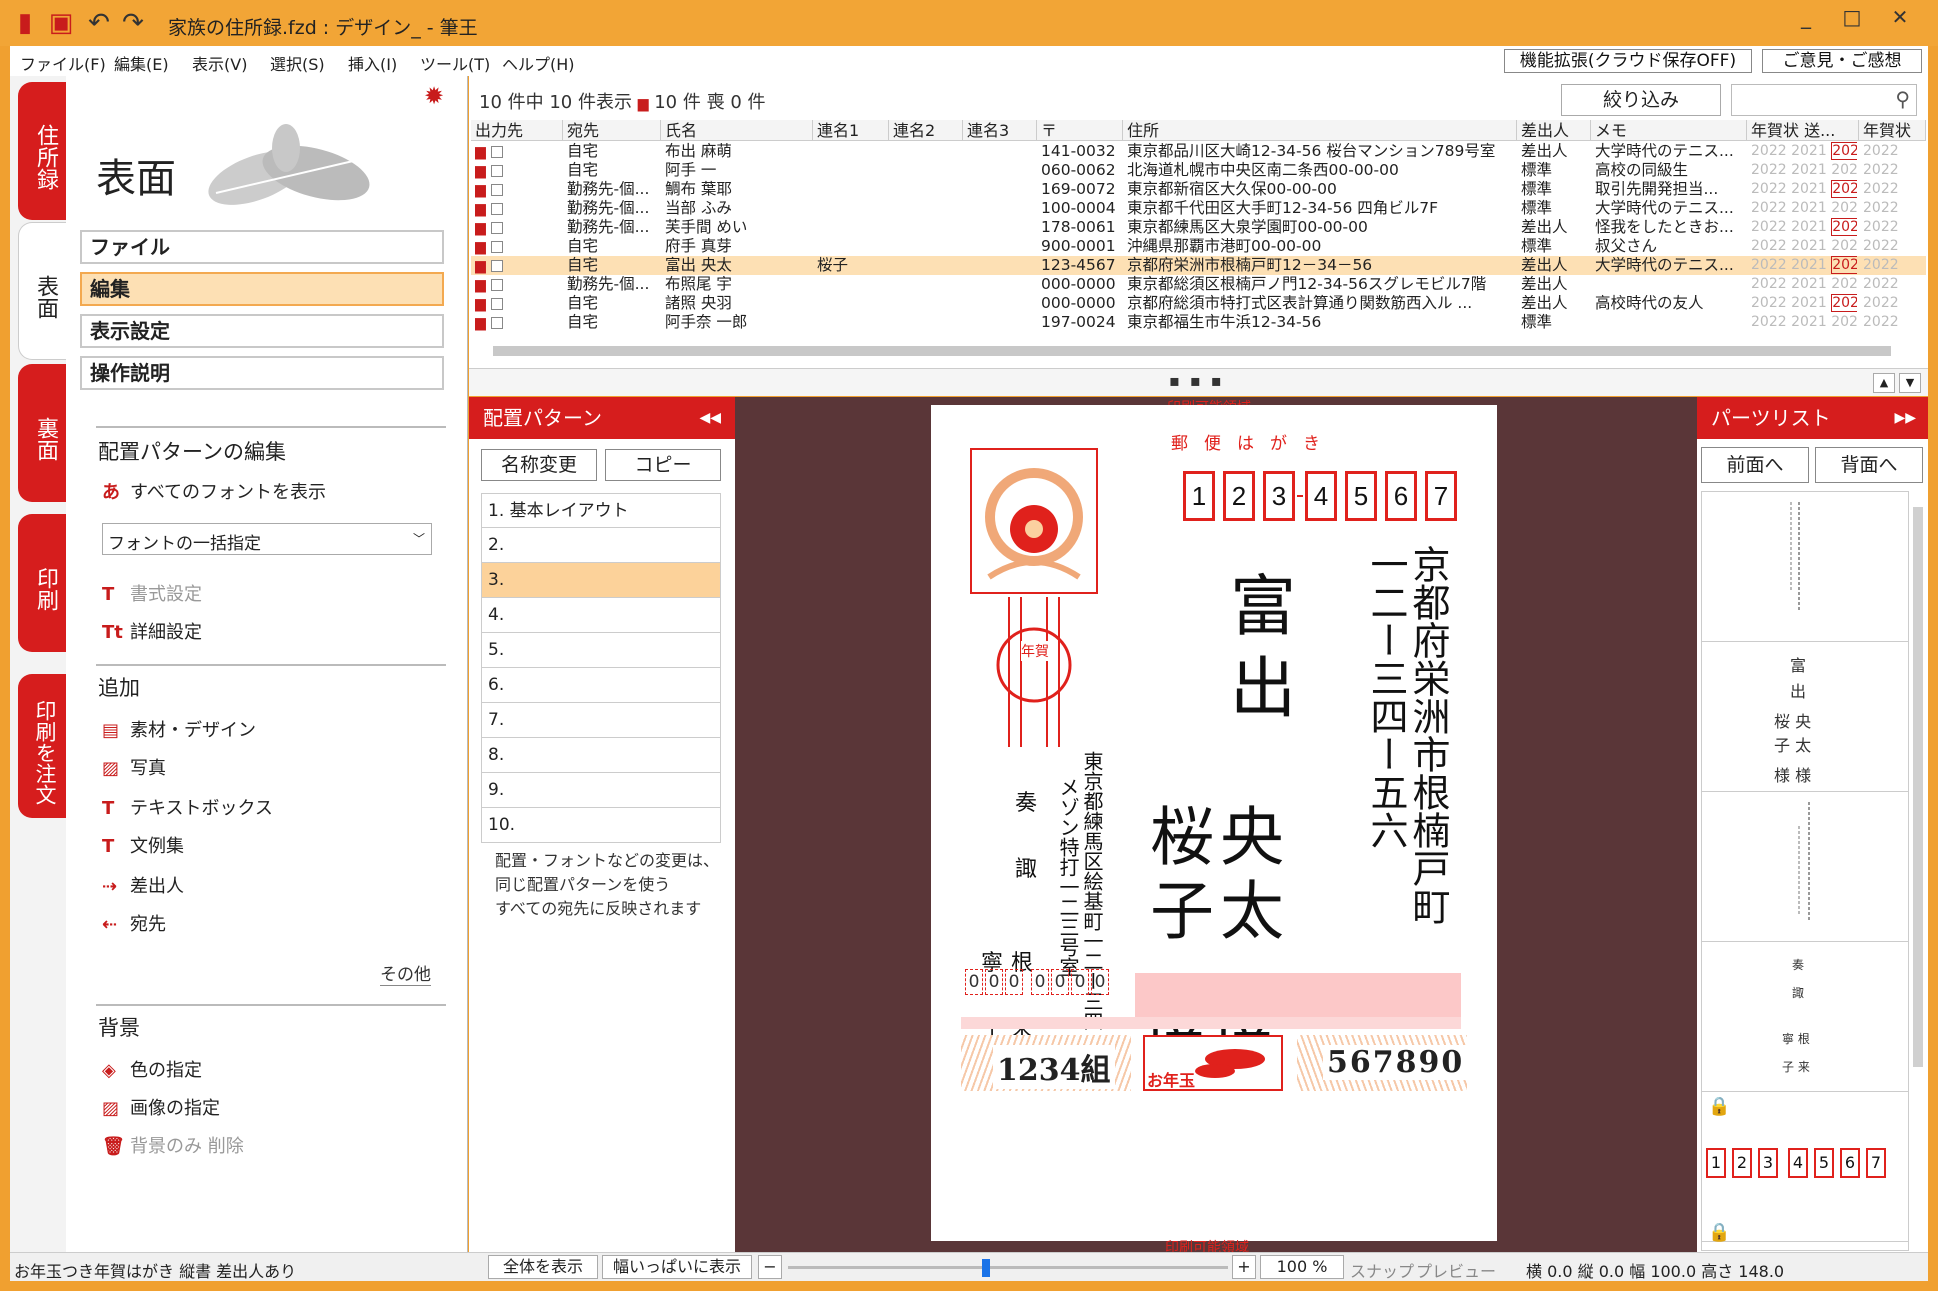  I want to click on search-input: ⚲, so click(1824, 100).